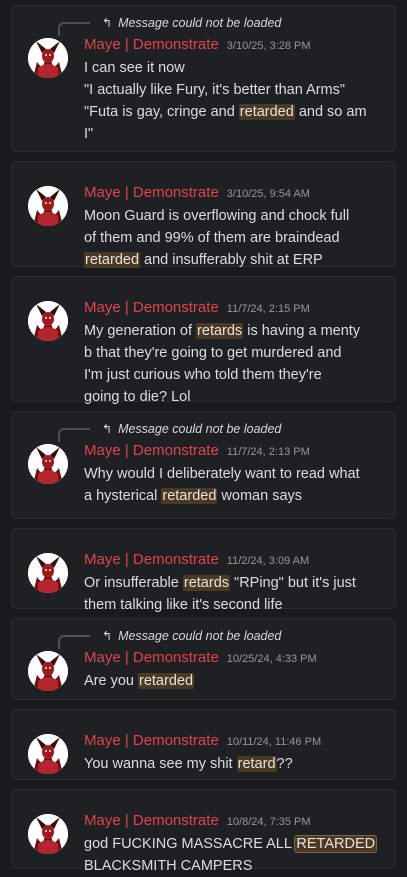 The height and width of the screenshot is (877, 407). I want to click on message-line: I'm just curious who told them they're, so click(234, 375).